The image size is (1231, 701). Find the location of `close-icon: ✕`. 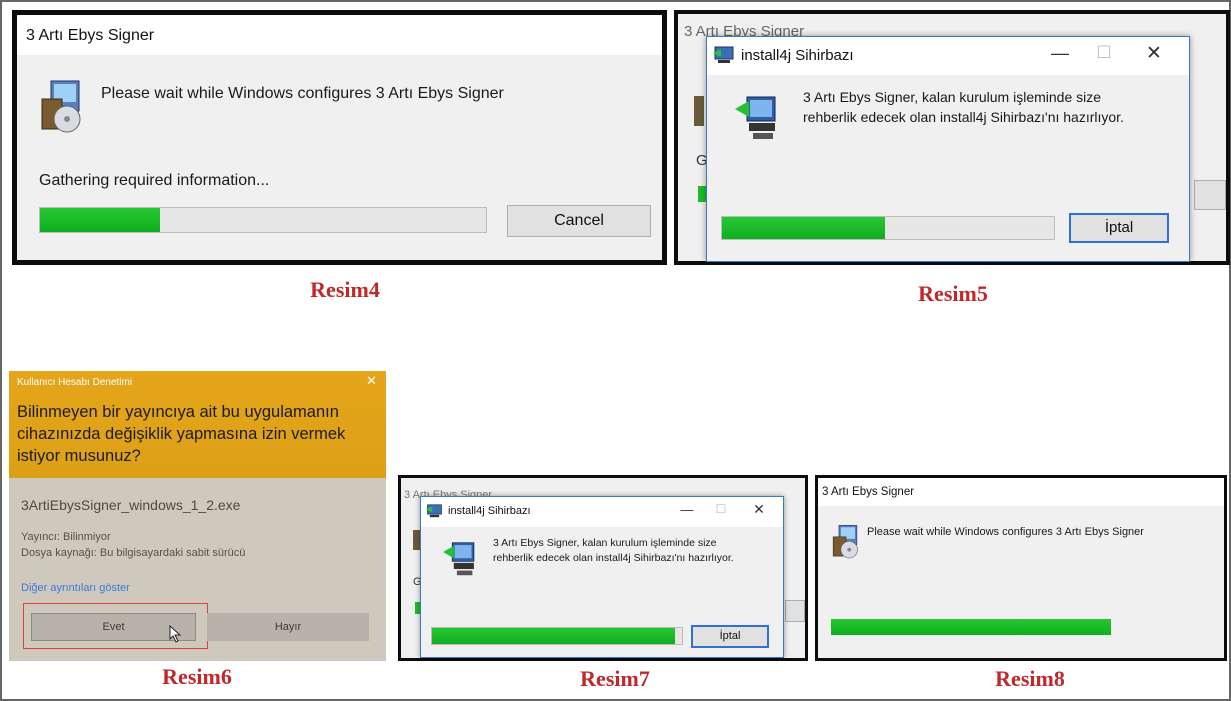

close-icon: ✕ is located at coordinates (371, 381).